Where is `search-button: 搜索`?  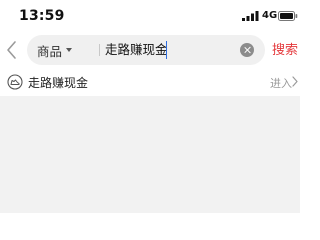
search-button: 搜索 is located at coordinates (285, 48).